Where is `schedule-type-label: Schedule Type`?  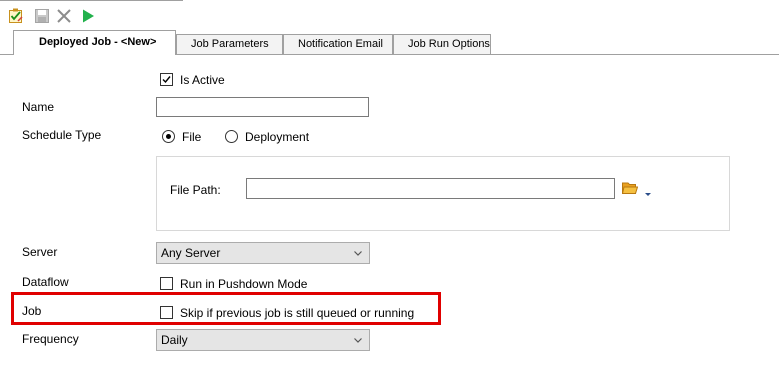
schedule-type-label: Schedule Type is located at coordinates (62, 135).